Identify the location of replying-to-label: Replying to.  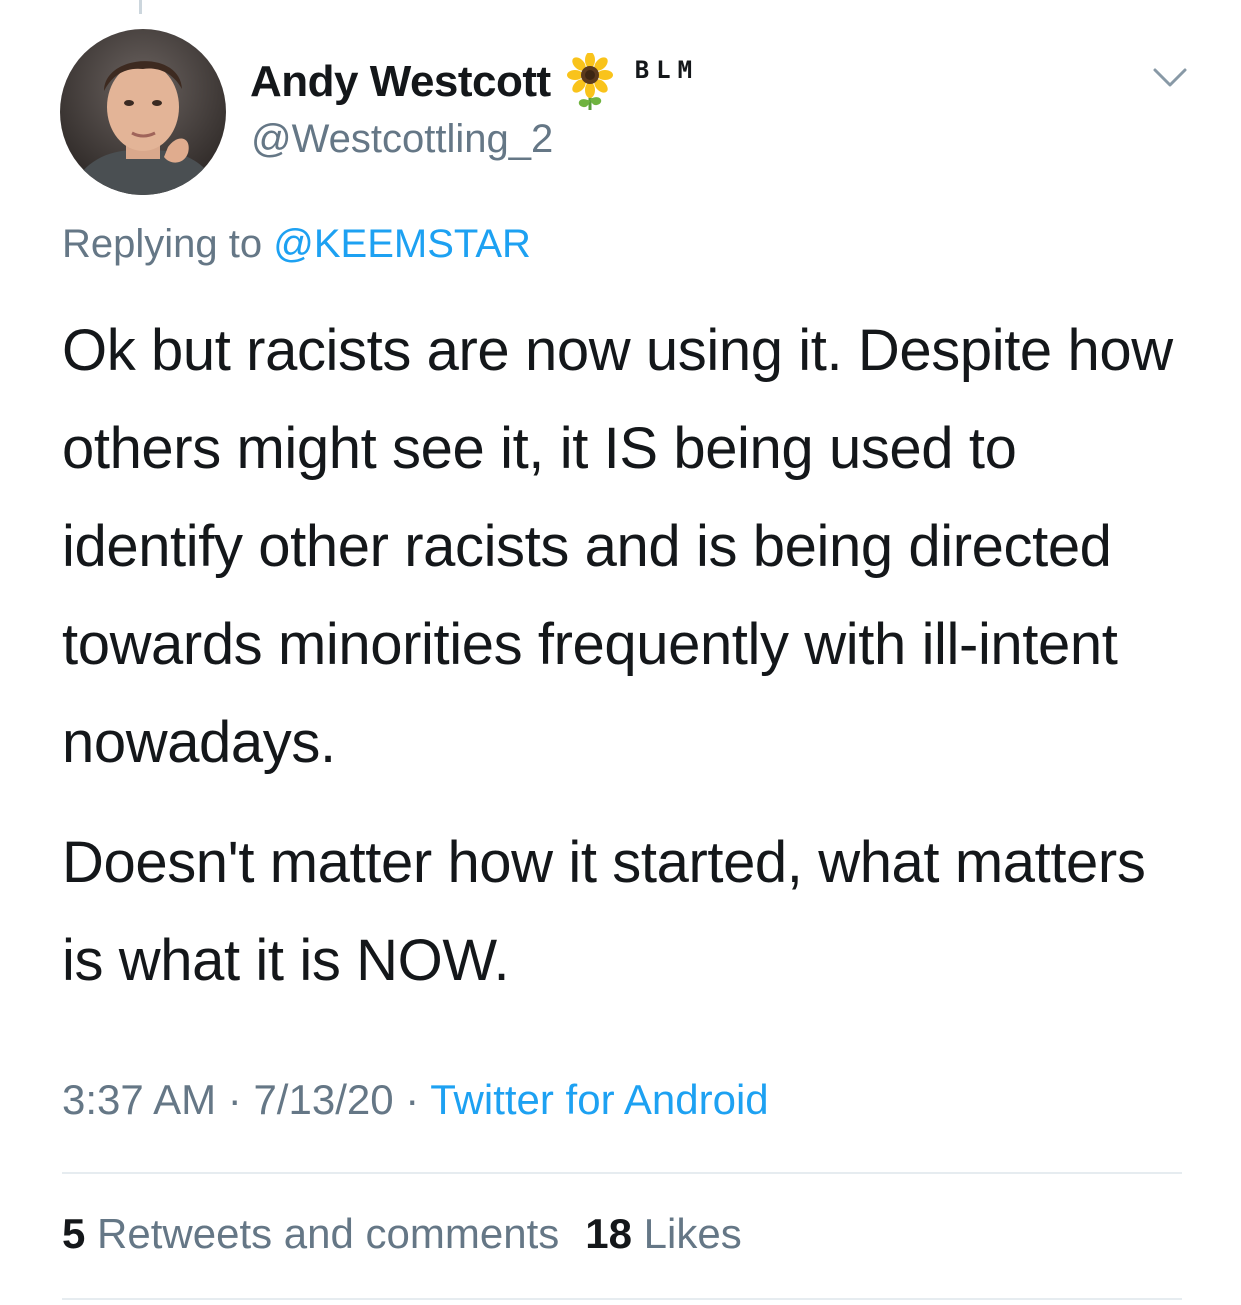
(162, 244).